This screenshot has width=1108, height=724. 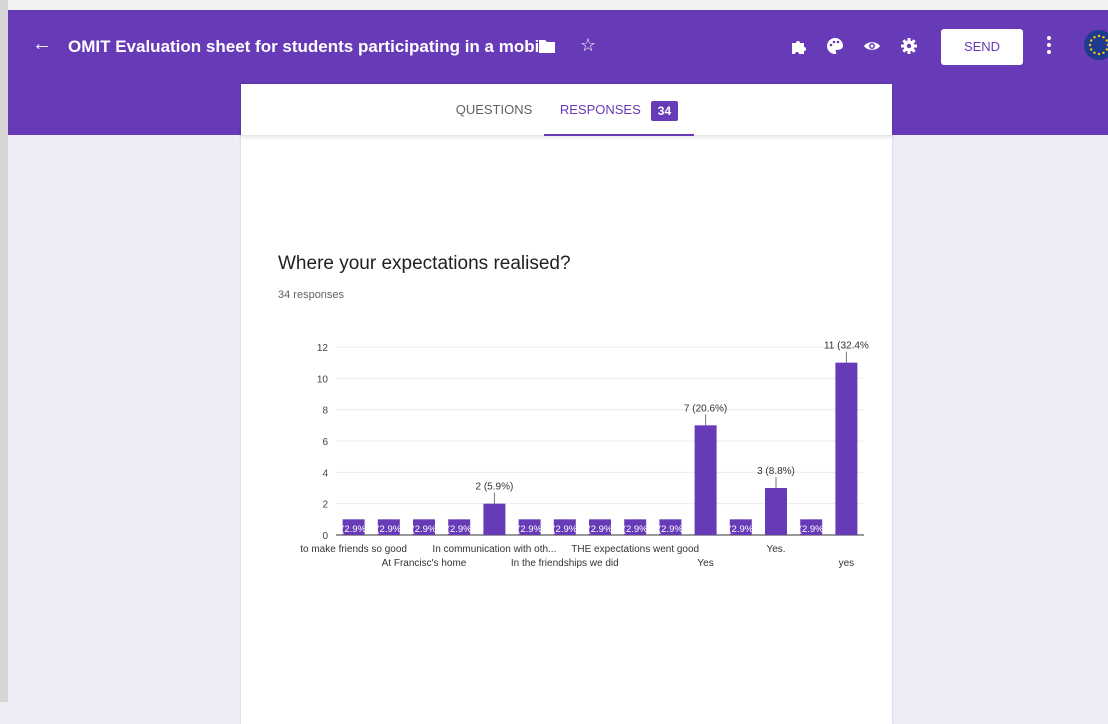 I want to click on y-tick-label: 8, so click(x=325, y=411).